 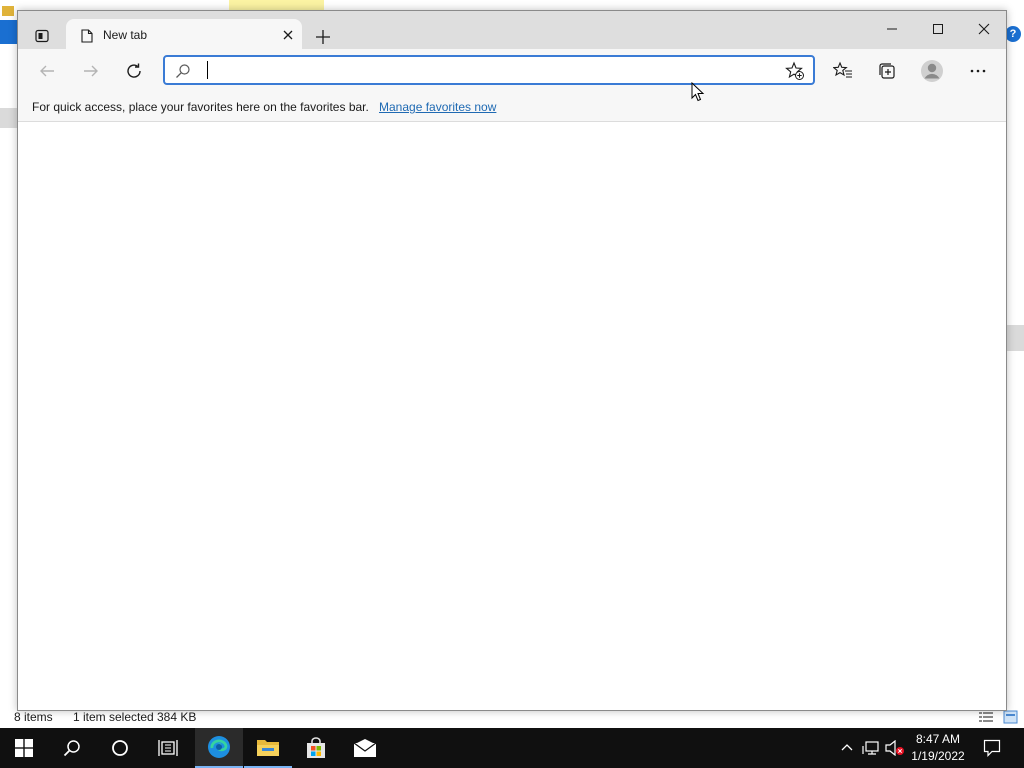 I want to click on tab-strip: New tab, so click(x=512, y=31).